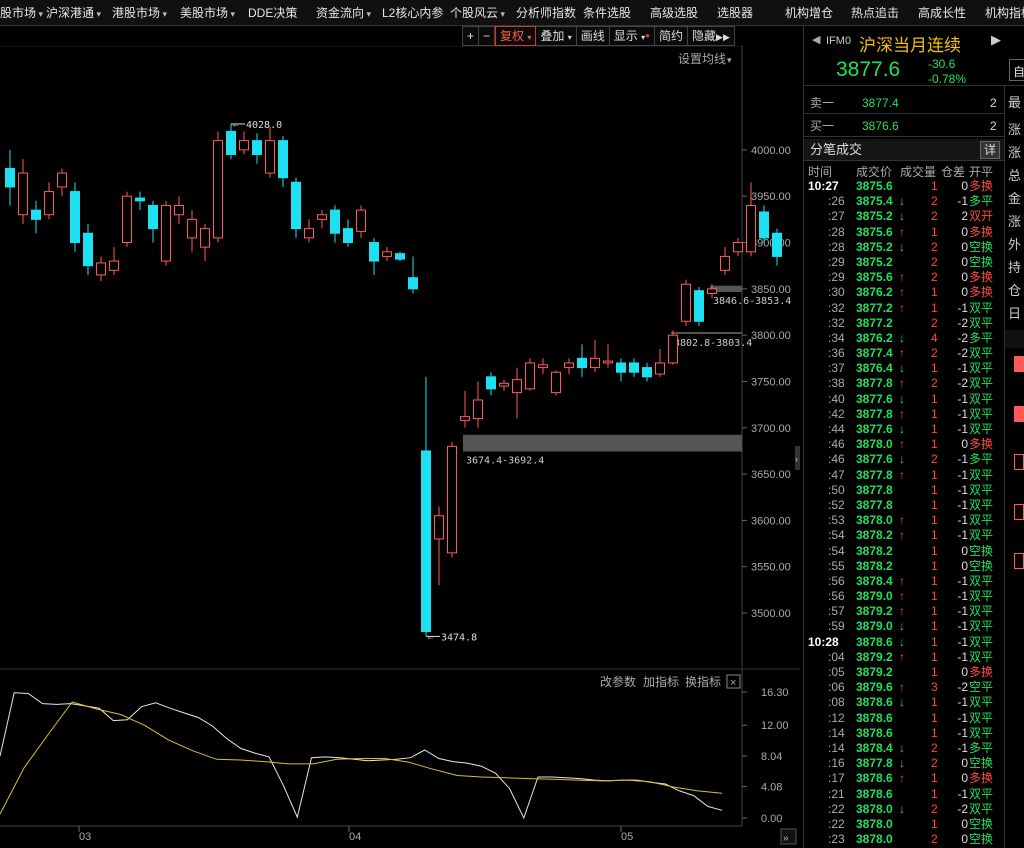  I want to click on zoom-in-button: +, so click(471, 36).